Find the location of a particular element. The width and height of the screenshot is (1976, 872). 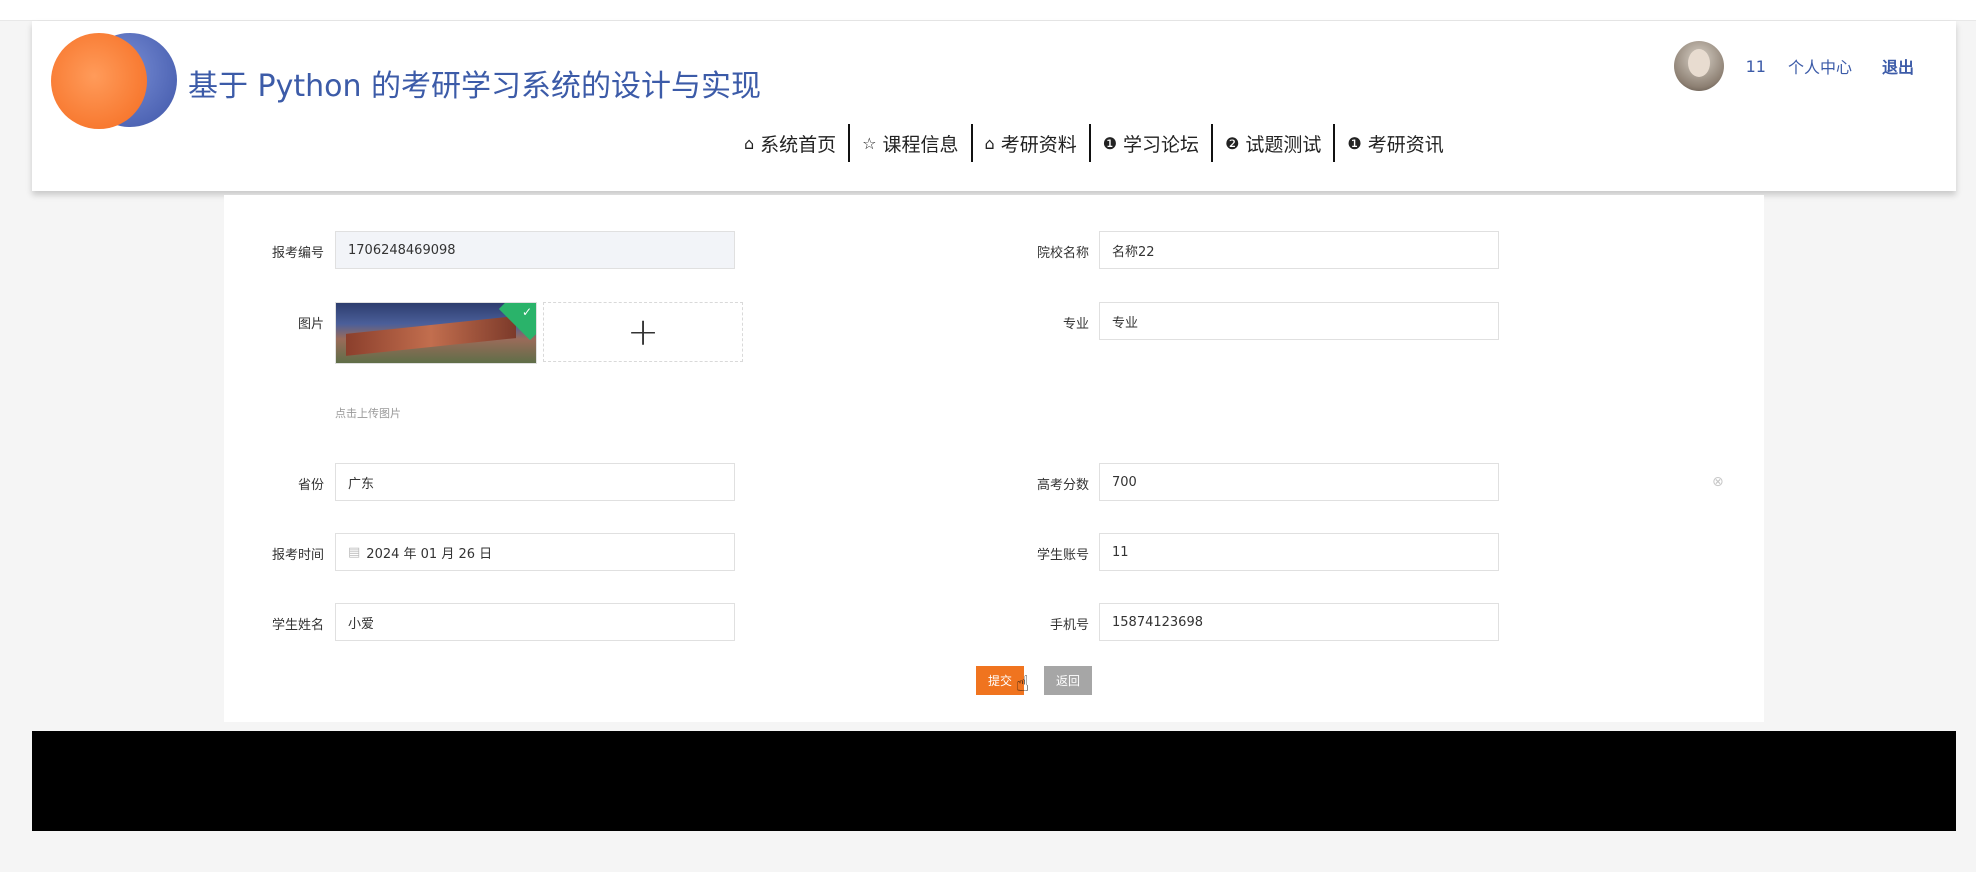

school-name-input: 名称22 is located at coordinates (1299, 250).